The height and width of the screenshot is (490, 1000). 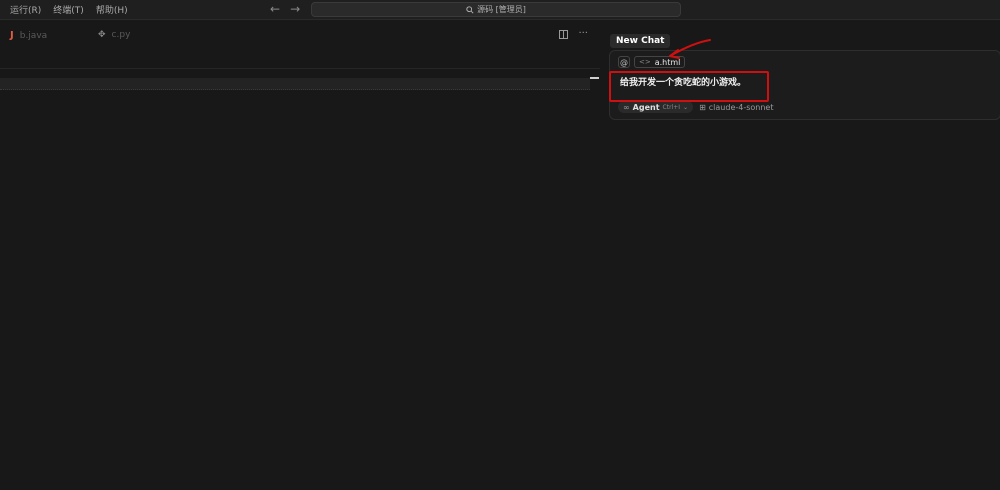 What do you see at coordinates (686, 107) in the screenshot?
I see `chevron-down-icon: ⌄` at bounding box center [686, 107].